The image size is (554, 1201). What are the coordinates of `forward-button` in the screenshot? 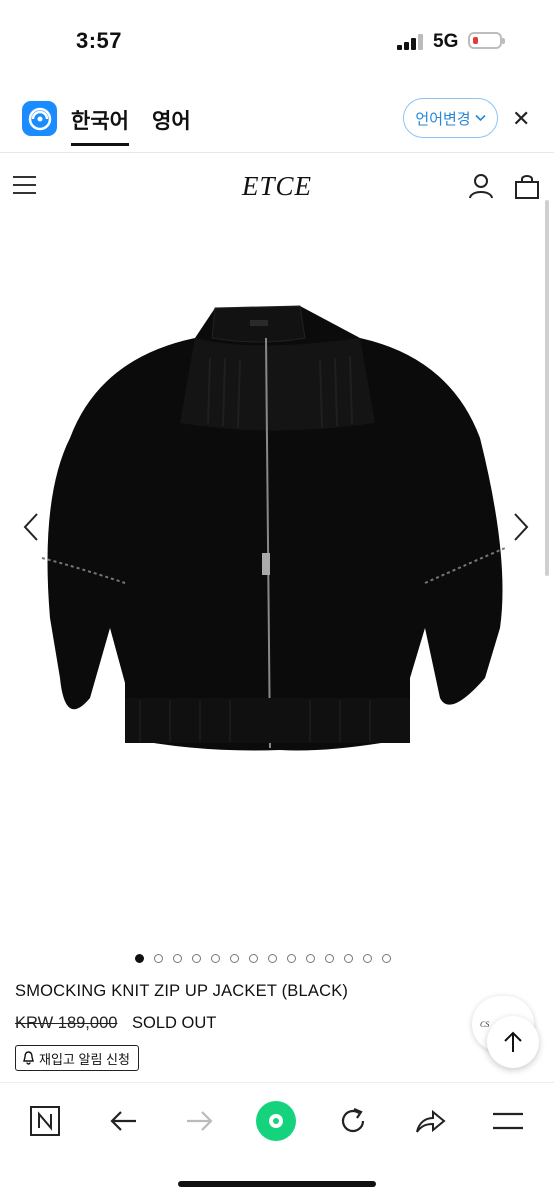 It's located at (200, 1121).